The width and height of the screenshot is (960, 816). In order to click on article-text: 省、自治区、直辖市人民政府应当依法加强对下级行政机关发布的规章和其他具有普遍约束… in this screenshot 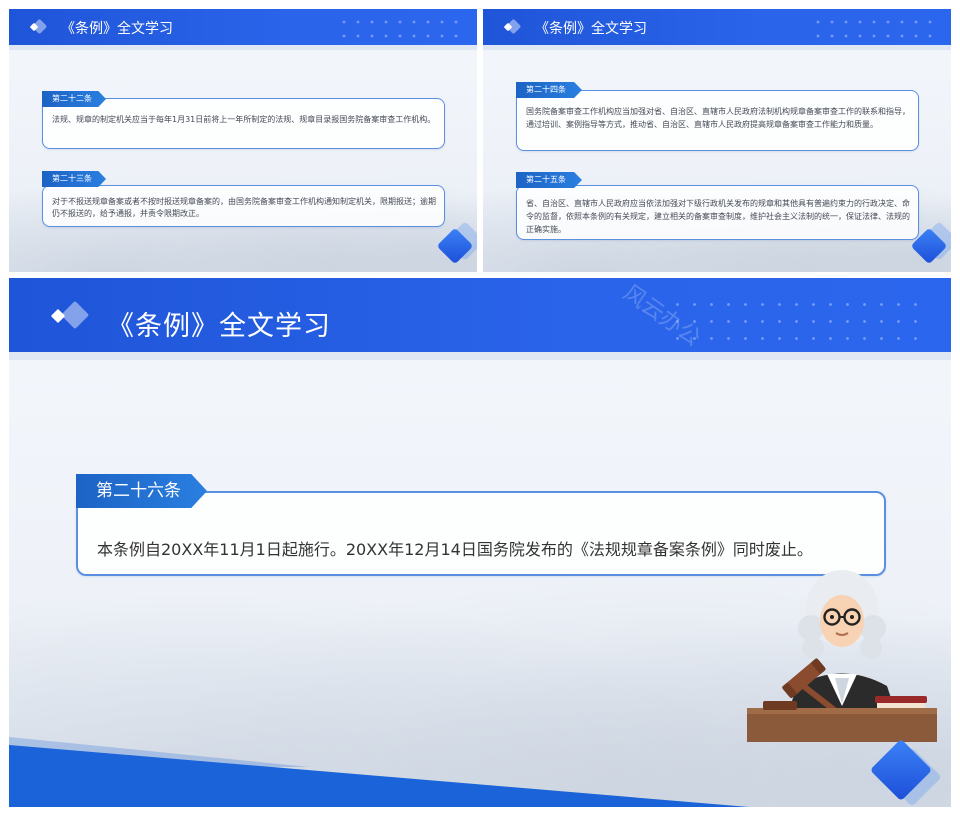, I will do `click(718, 216)`.